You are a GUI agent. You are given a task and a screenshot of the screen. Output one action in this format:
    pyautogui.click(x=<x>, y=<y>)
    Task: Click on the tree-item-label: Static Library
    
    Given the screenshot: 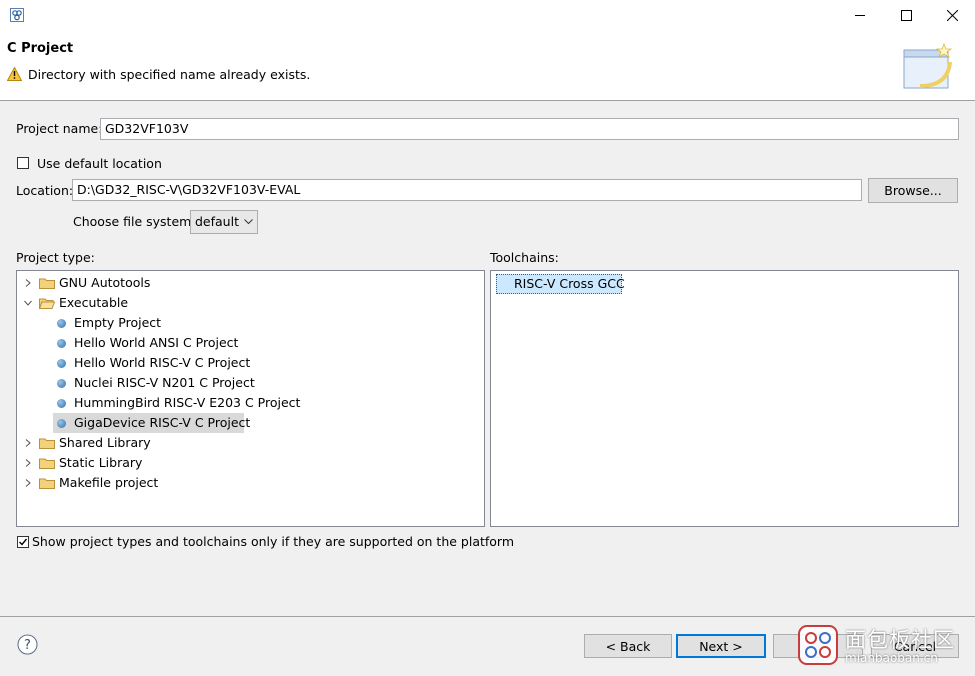 What is the action you would take?
    pyautogui.click(x=101, y=462)
    